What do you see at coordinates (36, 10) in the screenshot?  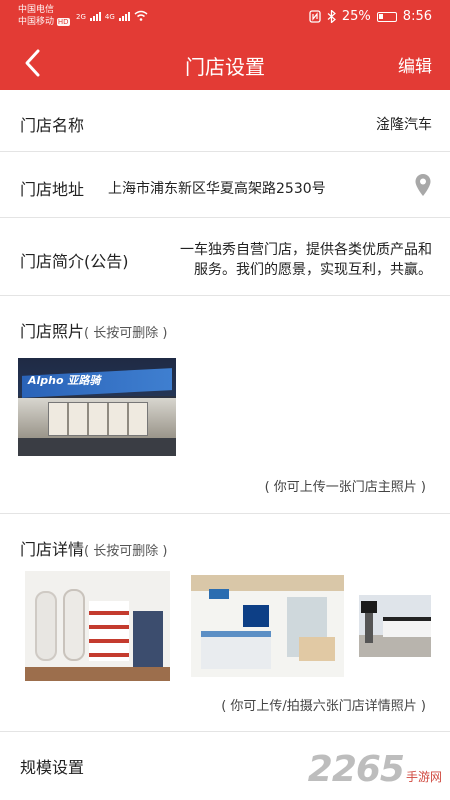 I see `carrier-1: 中国电信` at bounding box center [36, 10].